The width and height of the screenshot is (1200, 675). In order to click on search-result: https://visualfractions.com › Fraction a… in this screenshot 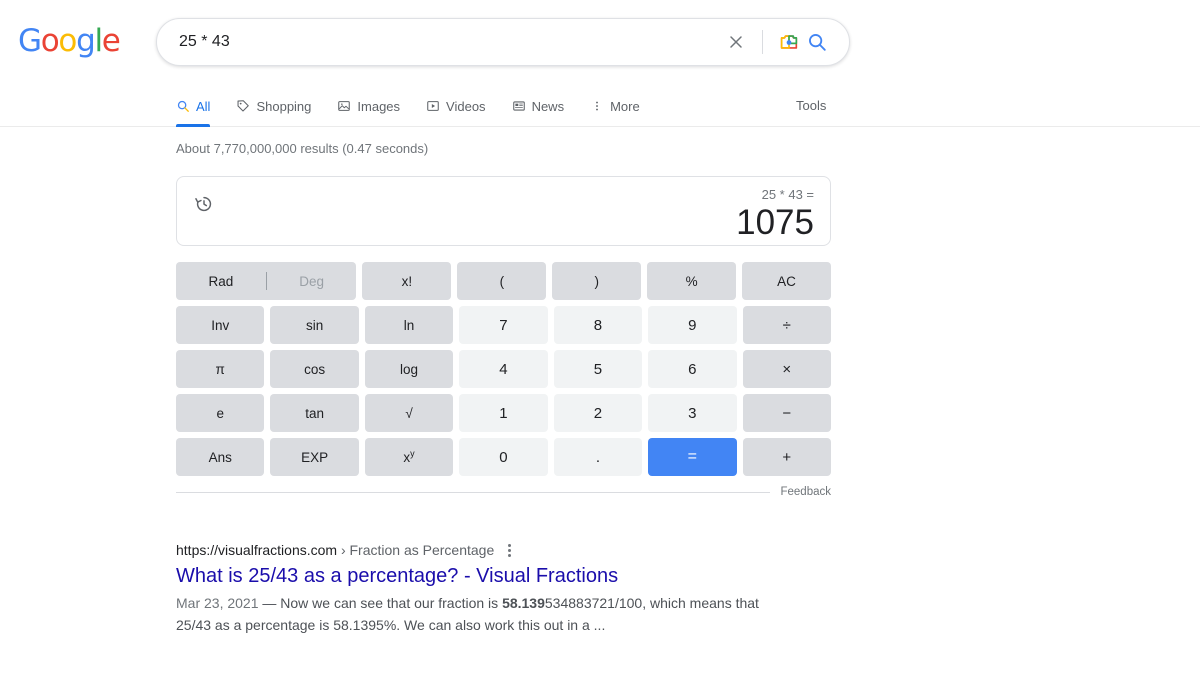, I will do `click(506, 588)`.